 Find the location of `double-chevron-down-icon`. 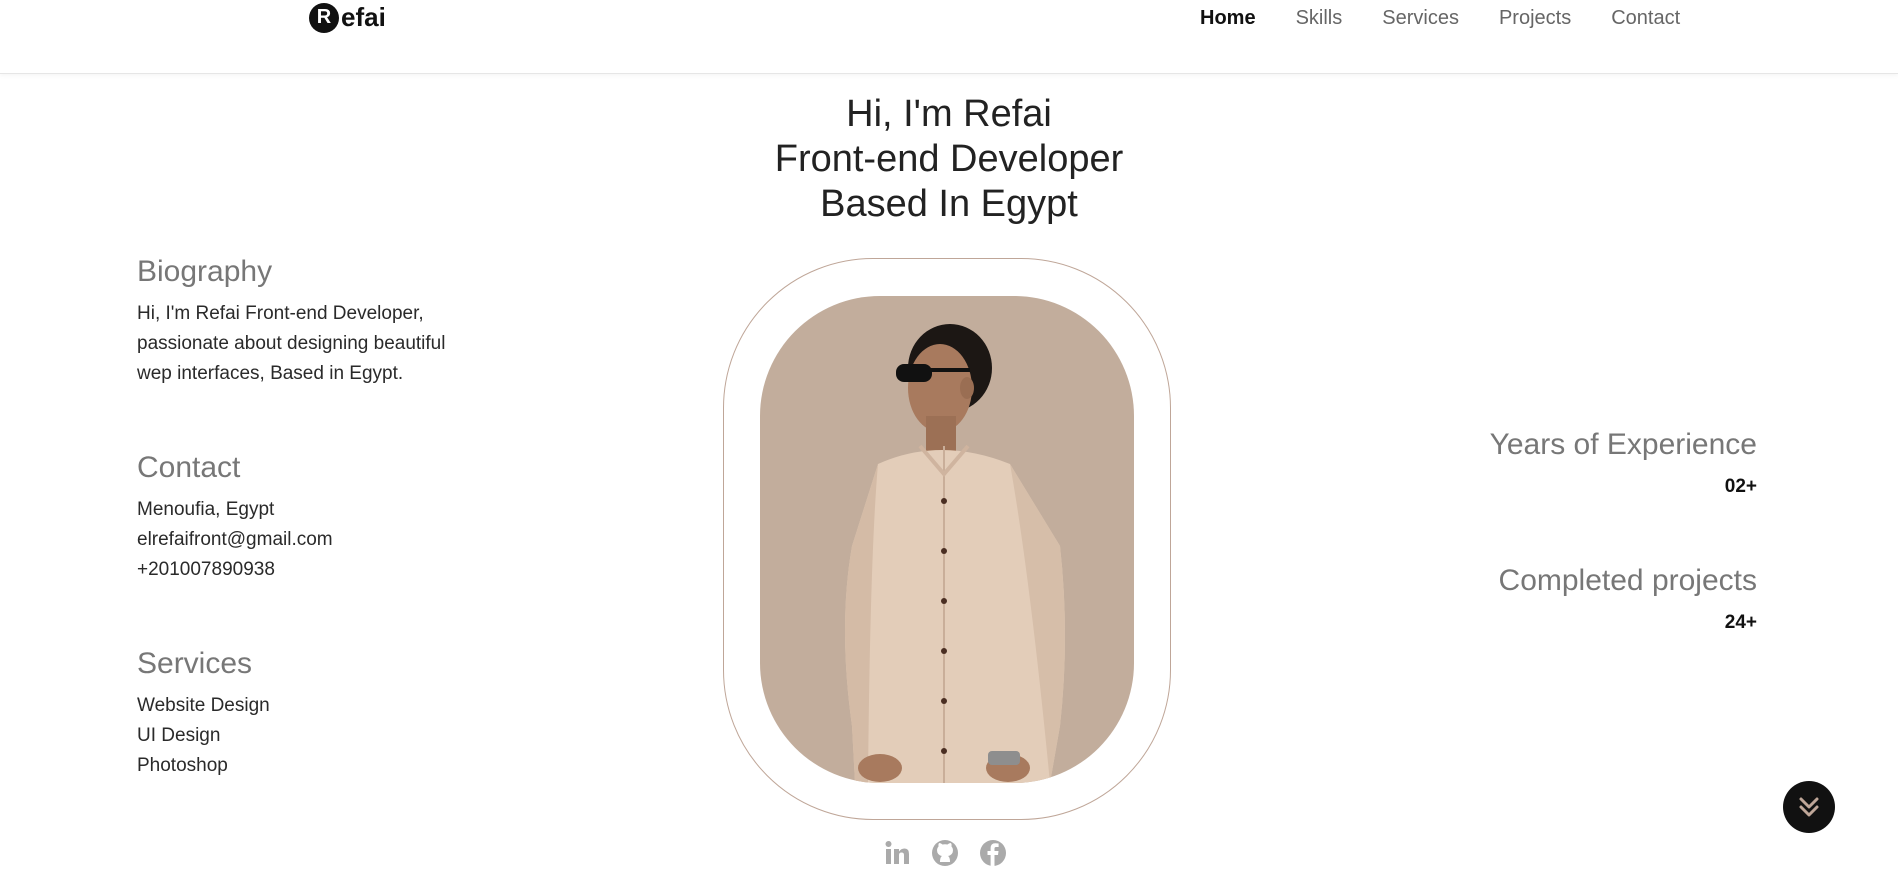

double-chevron-down-icon is located at coordinates (1809, 807).